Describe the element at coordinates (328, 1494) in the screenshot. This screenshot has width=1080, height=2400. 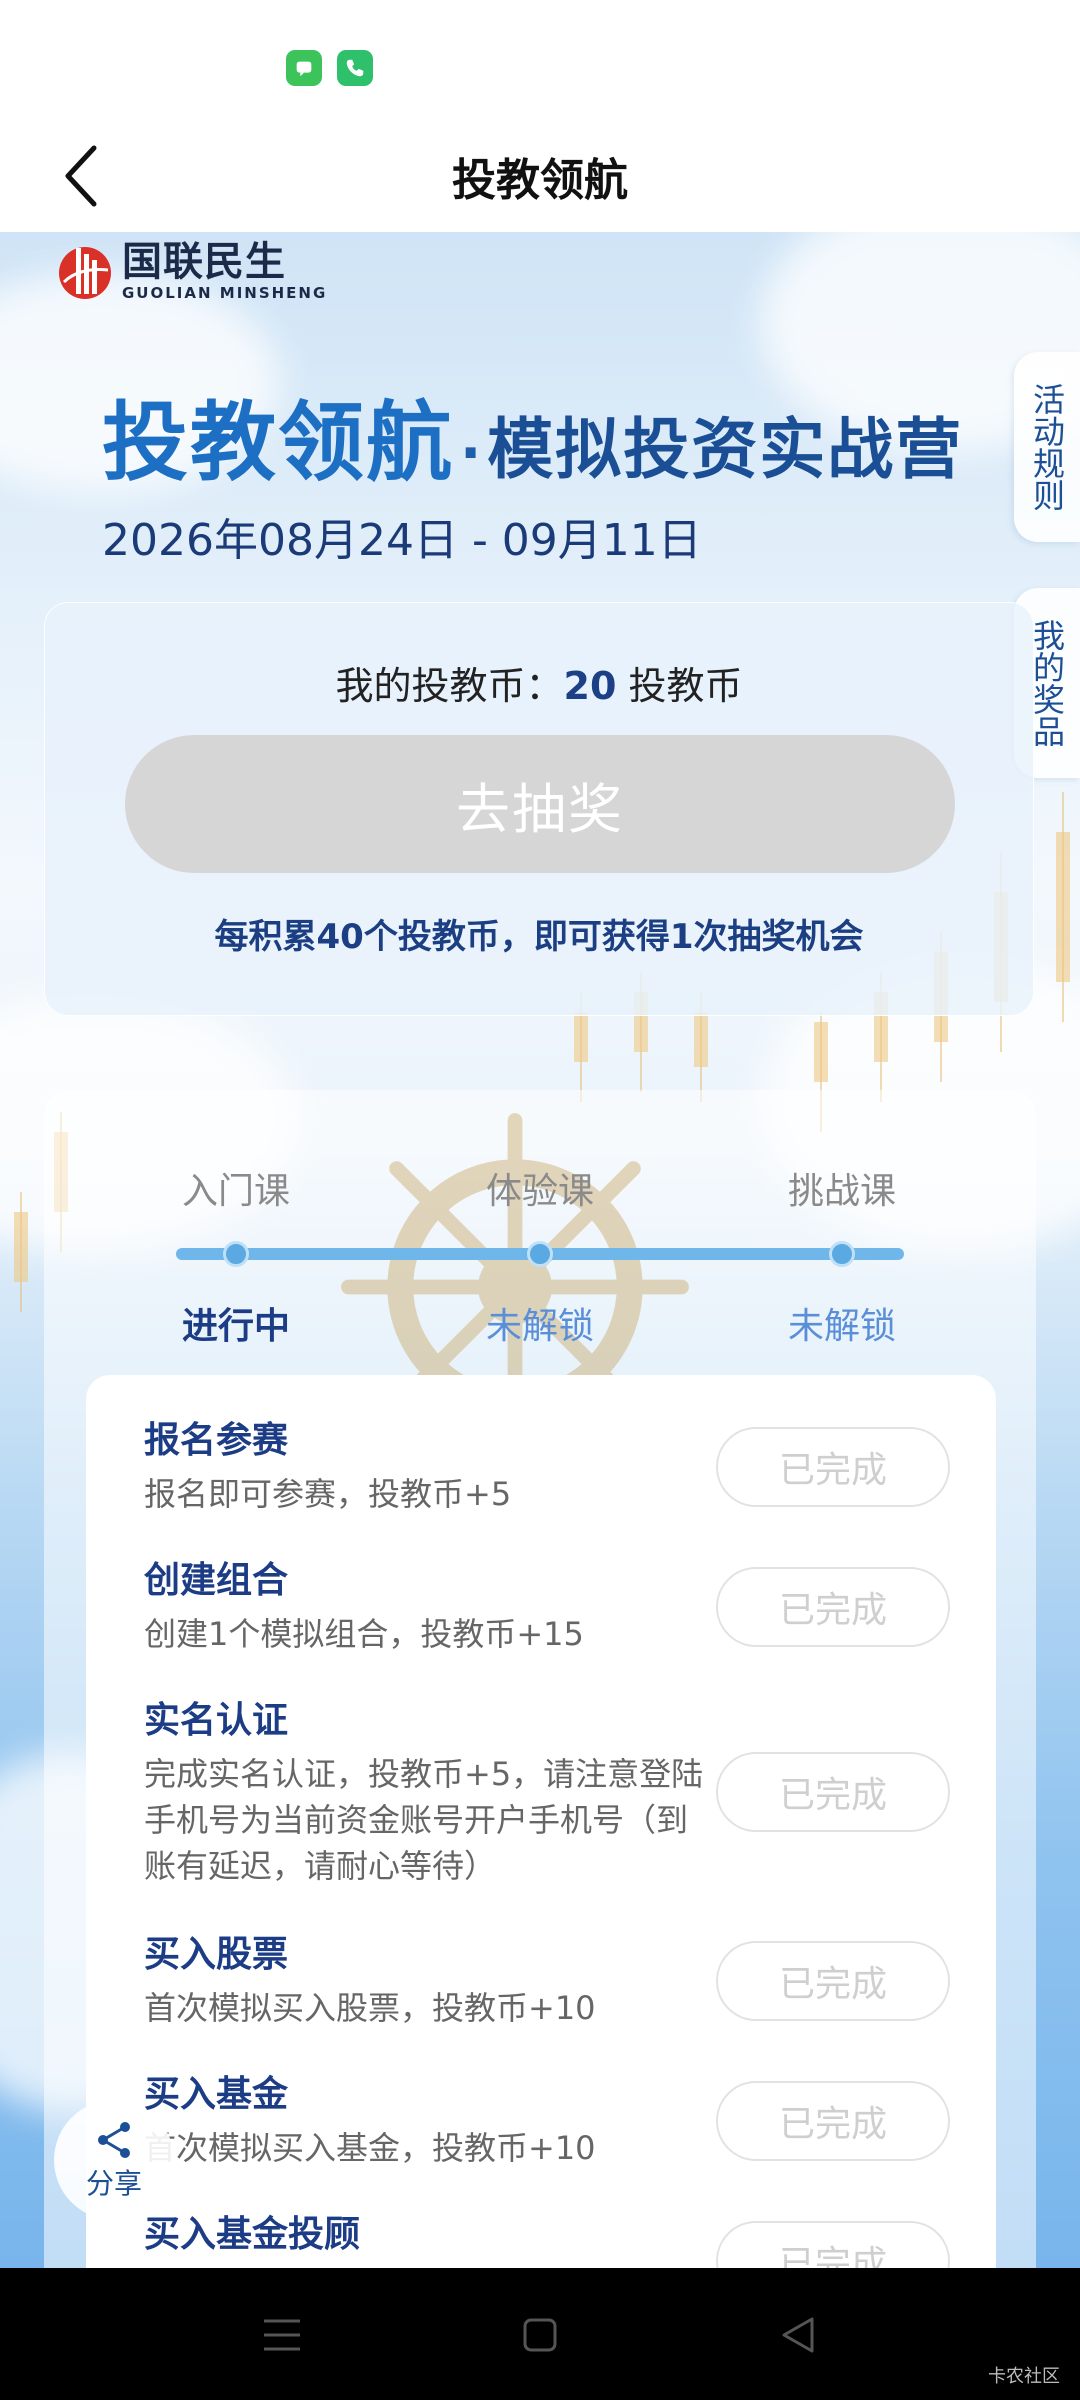
I see `task-desc: 报名即可参赛，投教币+5` at that location.